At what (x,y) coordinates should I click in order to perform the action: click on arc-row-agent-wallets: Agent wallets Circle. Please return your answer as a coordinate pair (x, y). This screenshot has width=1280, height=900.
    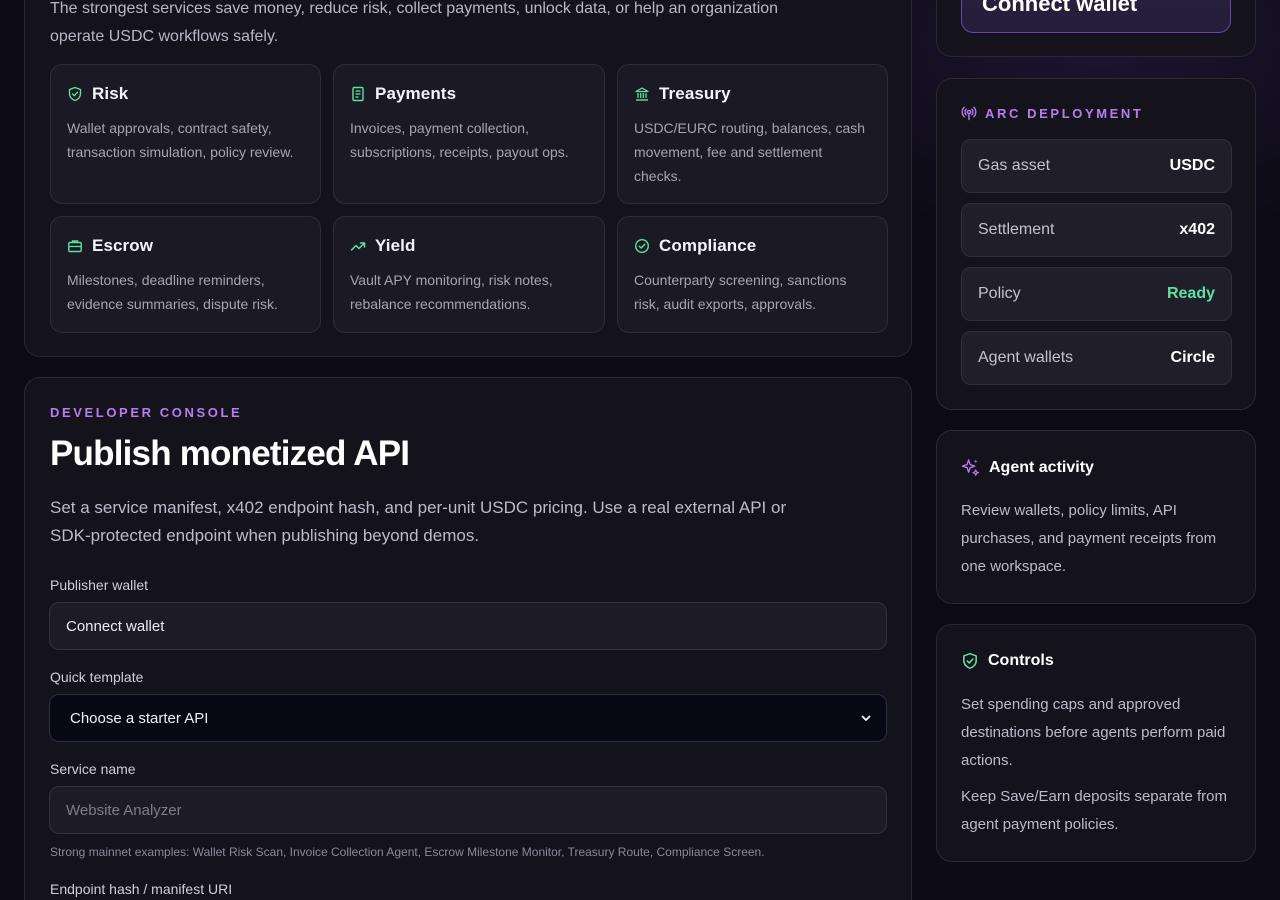
    Looking at the image, I should click on (1096, 358).